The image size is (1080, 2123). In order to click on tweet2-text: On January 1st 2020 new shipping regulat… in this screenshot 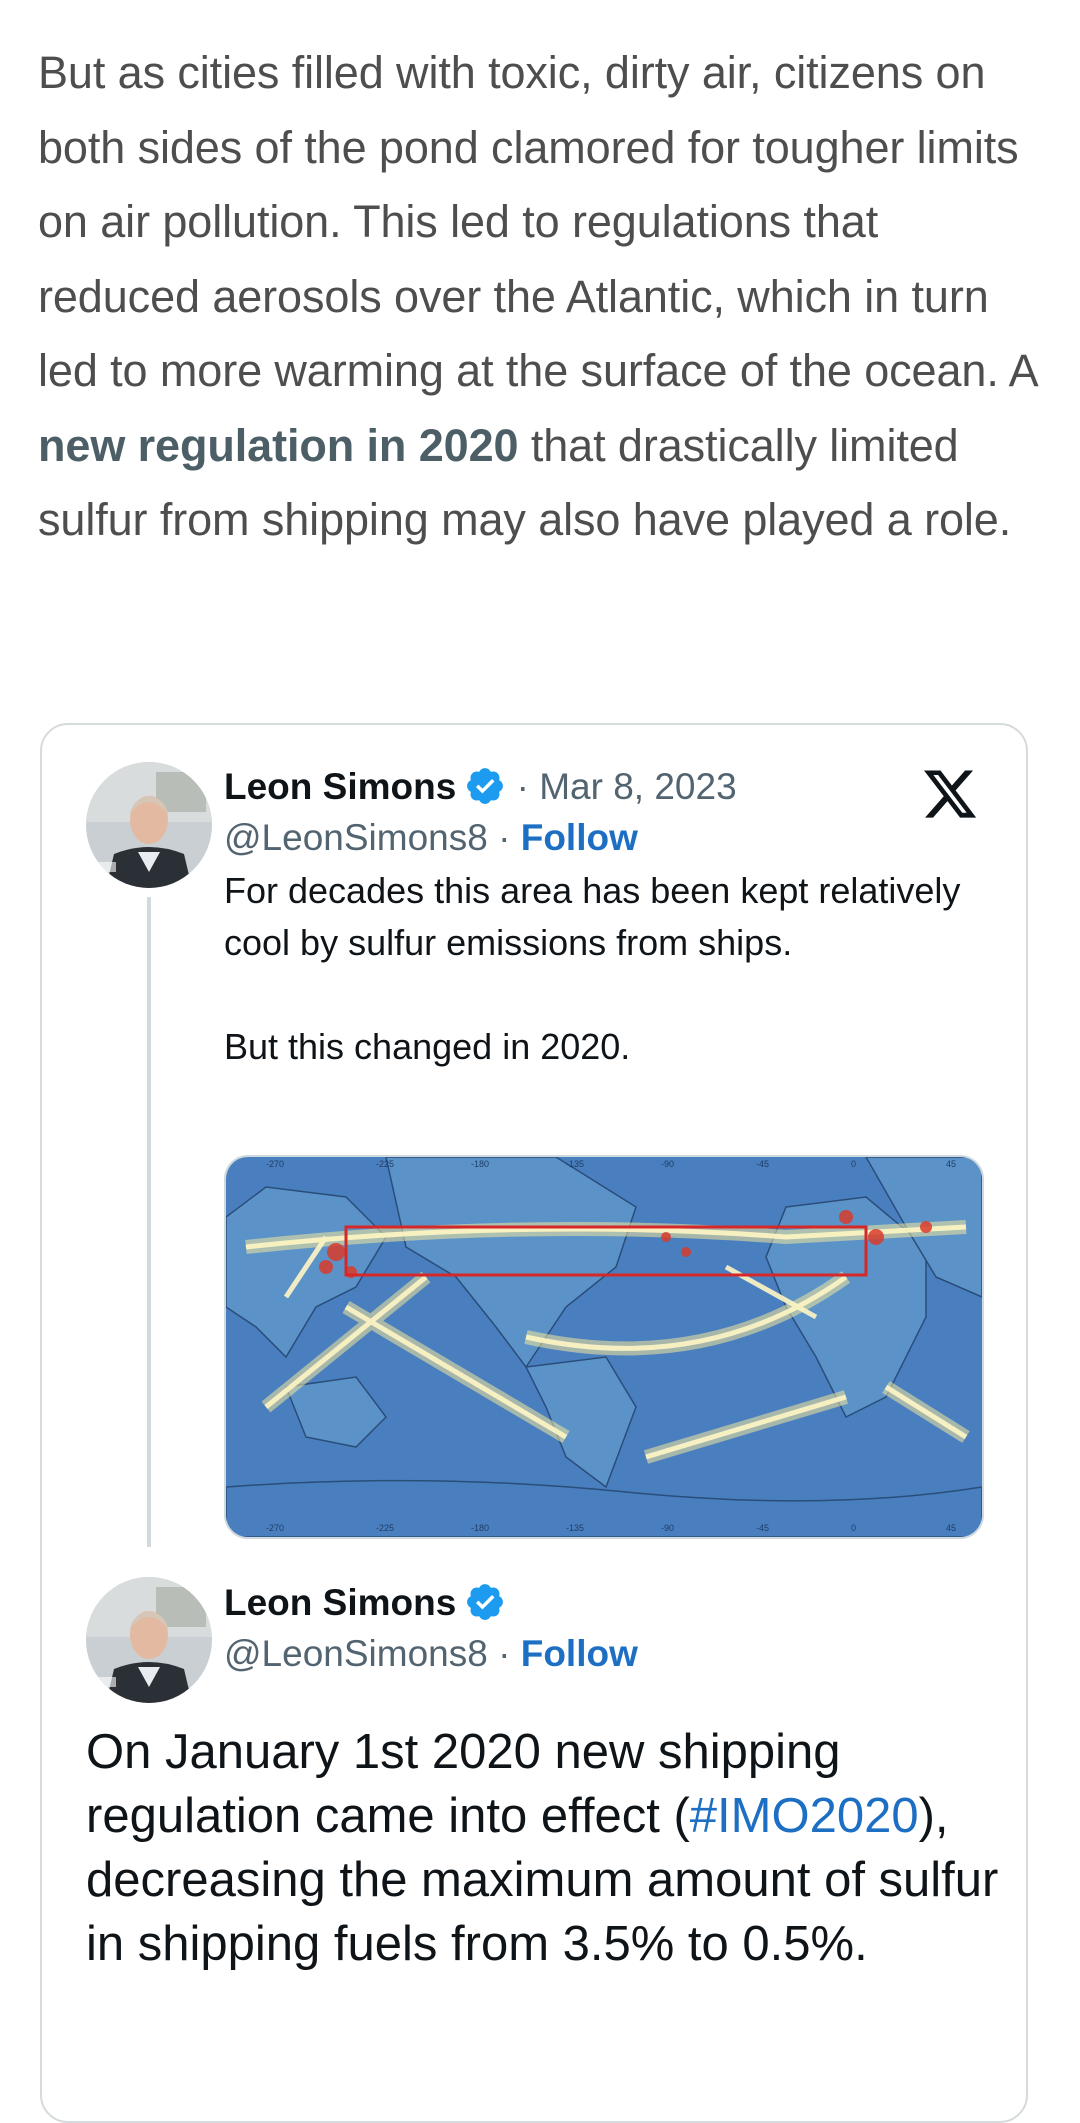, I will do `click(546, 1848)`.